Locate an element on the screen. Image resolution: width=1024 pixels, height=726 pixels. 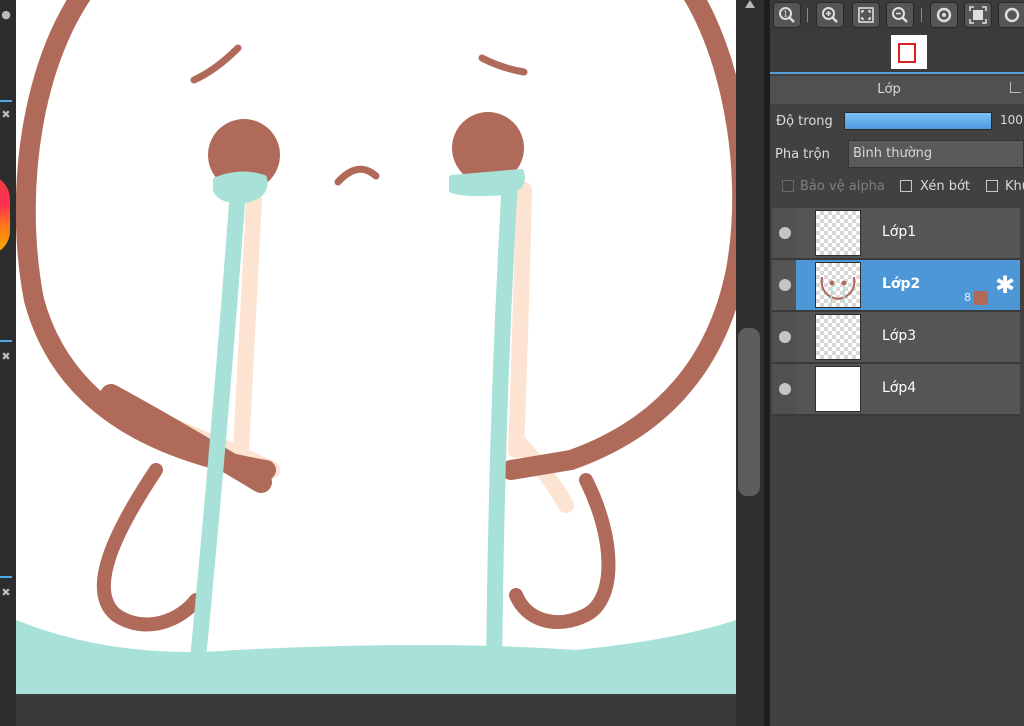
zoom-in-icon is located at coordinates (830, 15).